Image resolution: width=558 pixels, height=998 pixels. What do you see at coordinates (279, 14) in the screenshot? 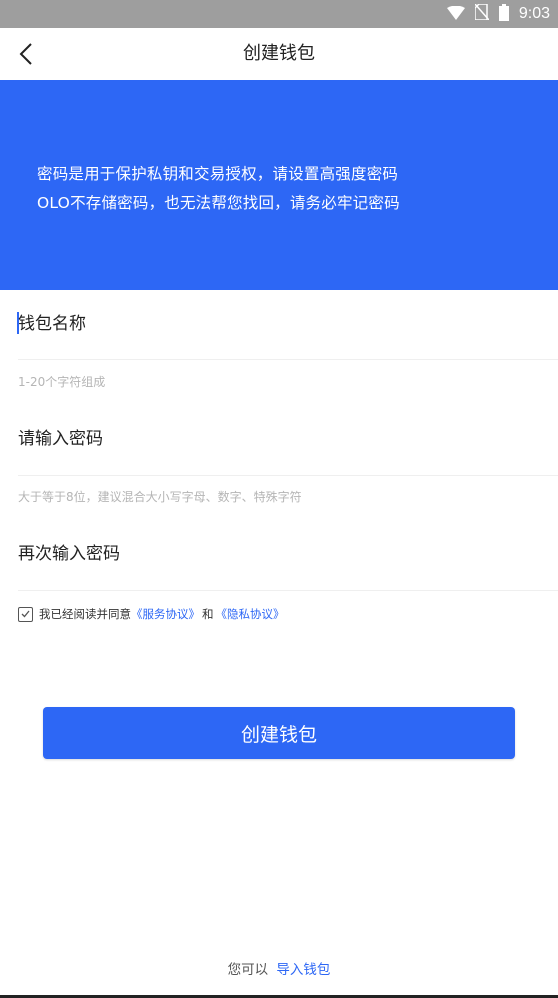
I see `status-bar: 9:03` at bounding box center [279, 14].